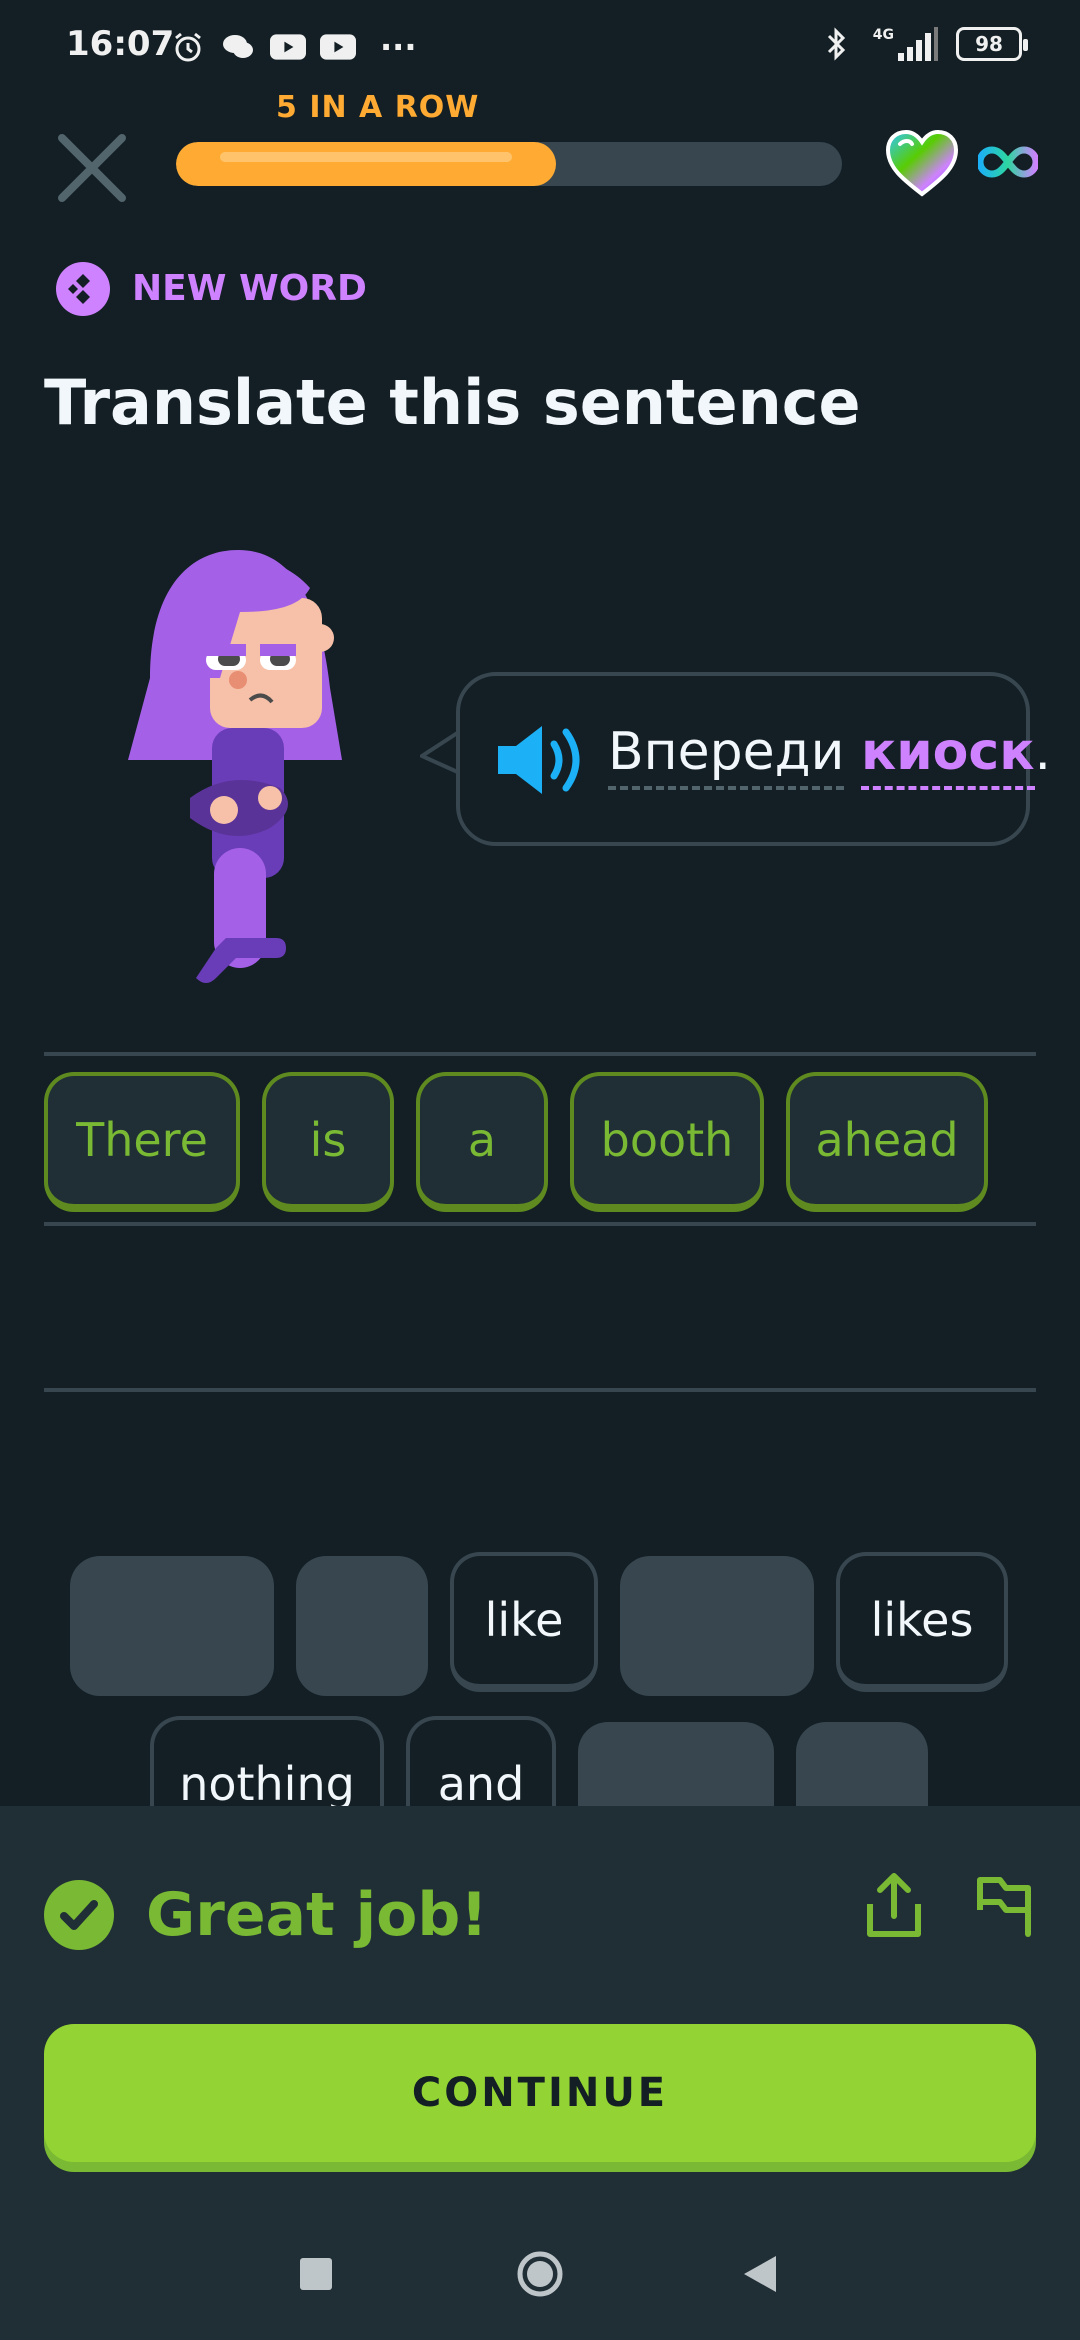 The width and height of the screenshot is (1080, 2340). I want to click on battery-icon: 98, so click(992, 44).